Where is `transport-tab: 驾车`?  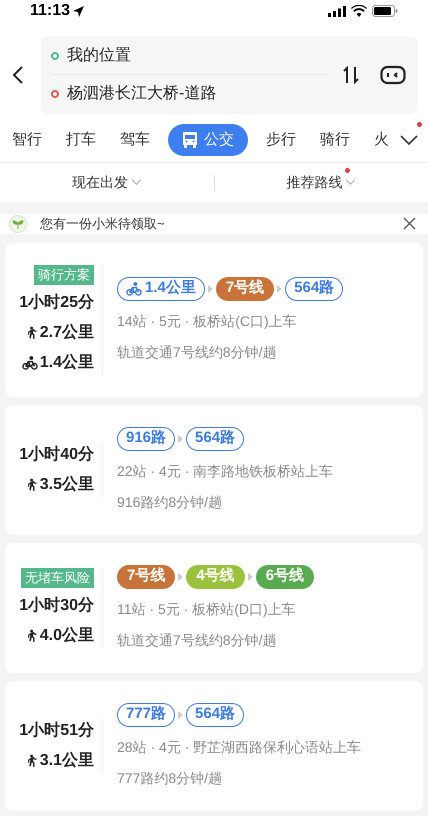 transport-tab: 驾车 is located at coordinates (135, 140).